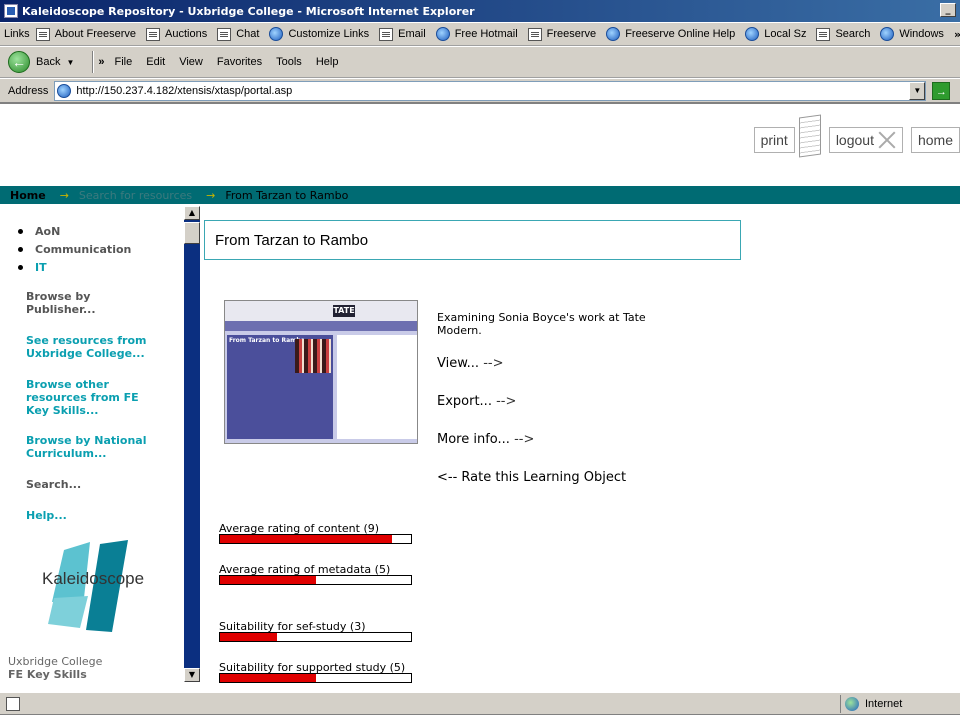 This screenshot has height=720, width=960. What do you see at coordinates (900, 704) in the screenshot?
I see `security-zone: Internet` at bounding box center [900, 704].